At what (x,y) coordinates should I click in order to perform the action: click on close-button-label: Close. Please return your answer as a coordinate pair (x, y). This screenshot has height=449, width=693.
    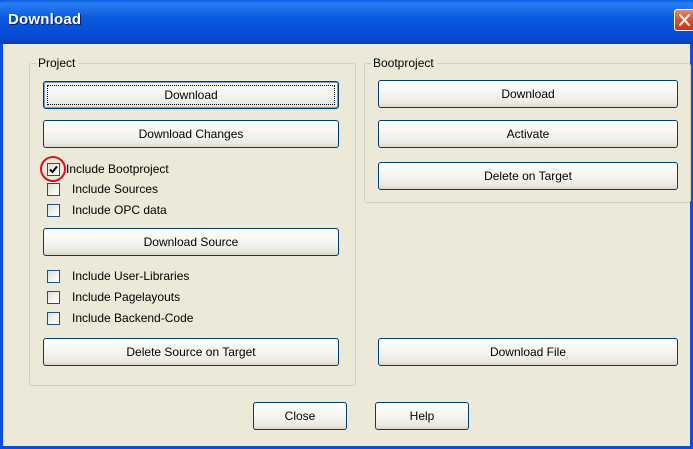
    Looking at the image, I should click on (300, 416).